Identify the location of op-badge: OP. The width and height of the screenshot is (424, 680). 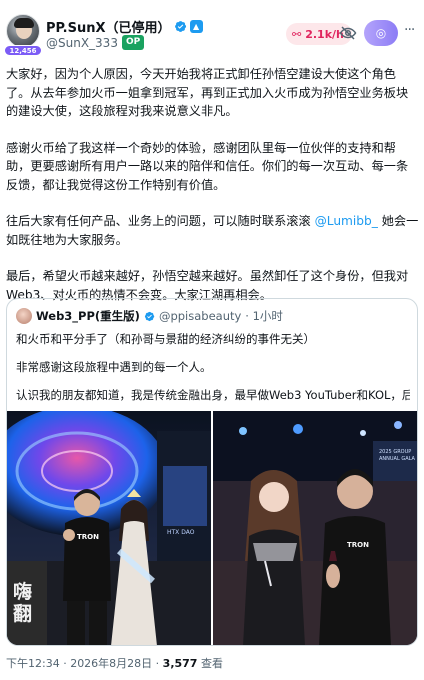
(133, 42).